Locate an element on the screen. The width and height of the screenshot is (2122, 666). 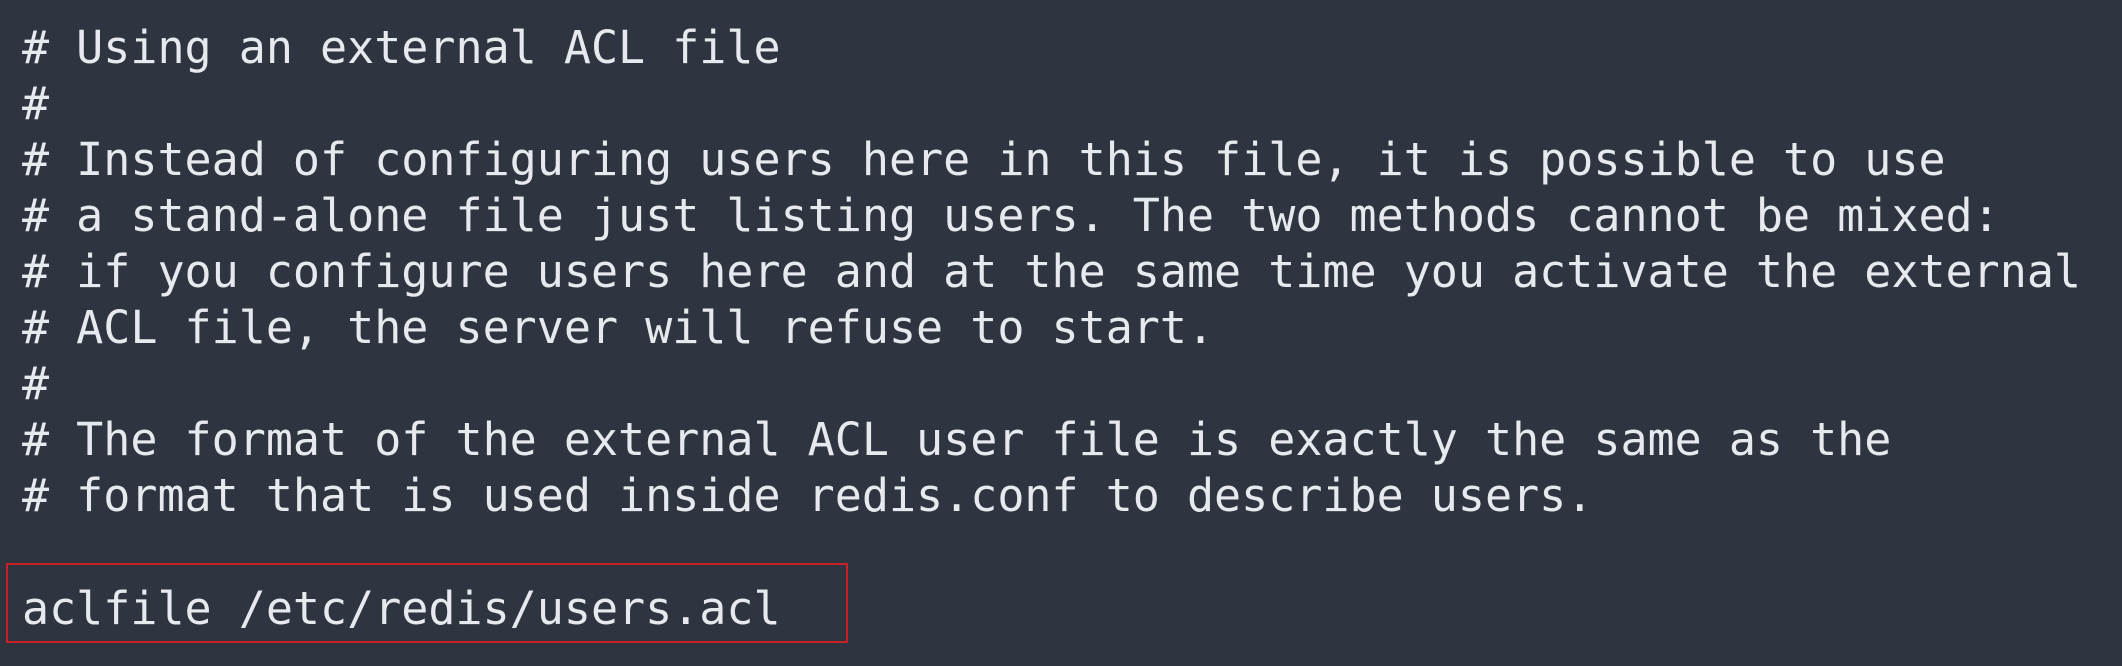
aclfile-directive: aclfile /etc/redis/users.acl is located at coordinates (401, 608).